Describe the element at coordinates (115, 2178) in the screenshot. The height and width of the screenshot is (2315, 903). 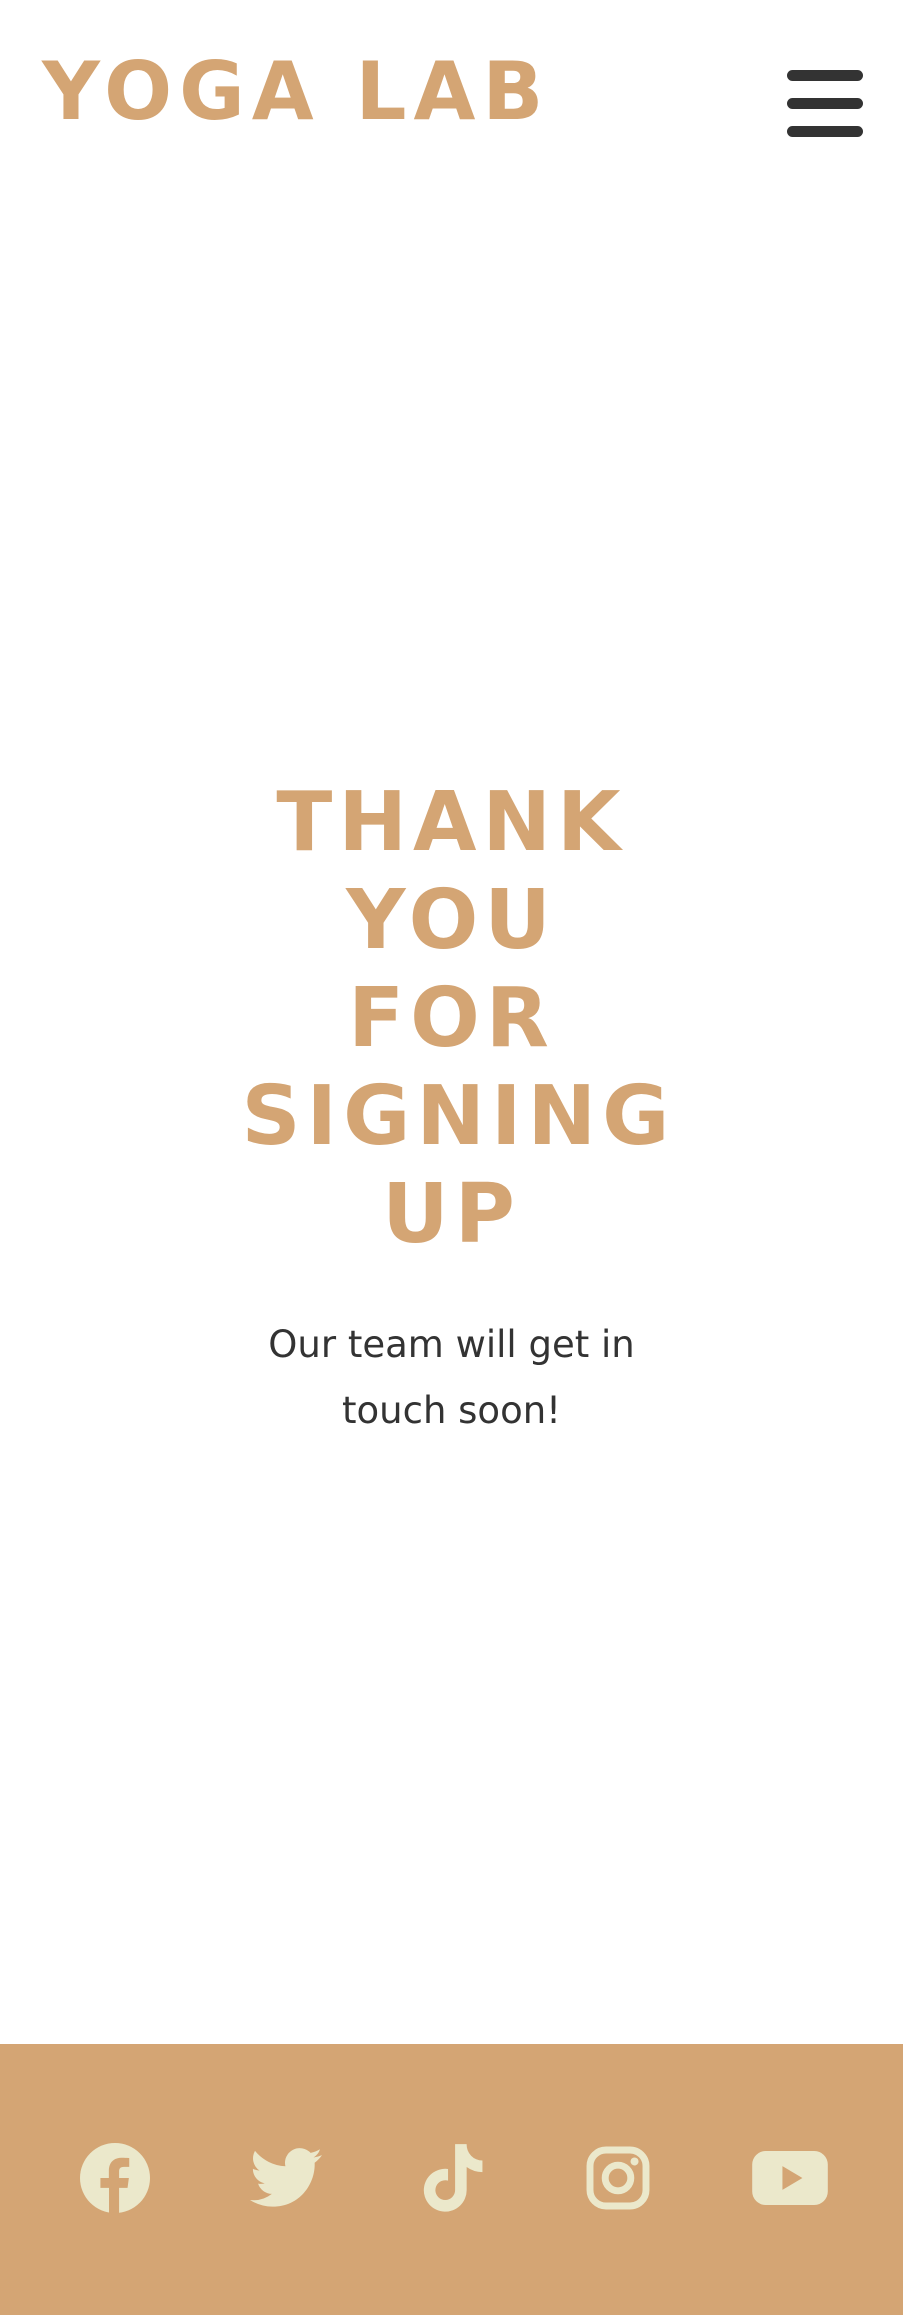
I see `facebook-icon` at that location.